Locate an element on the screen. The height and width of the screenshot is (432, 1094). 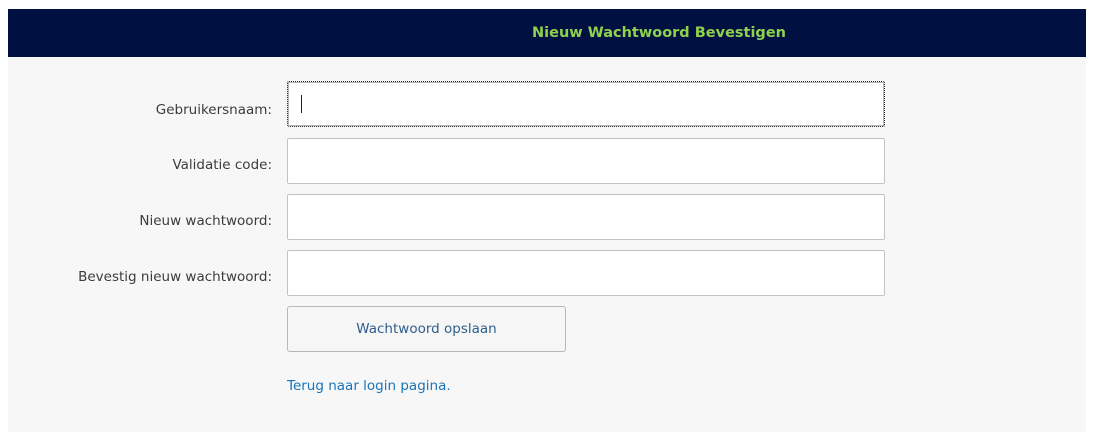
back-to-login-link: Terug naar login pagina. is located at coordinates (369, 386).